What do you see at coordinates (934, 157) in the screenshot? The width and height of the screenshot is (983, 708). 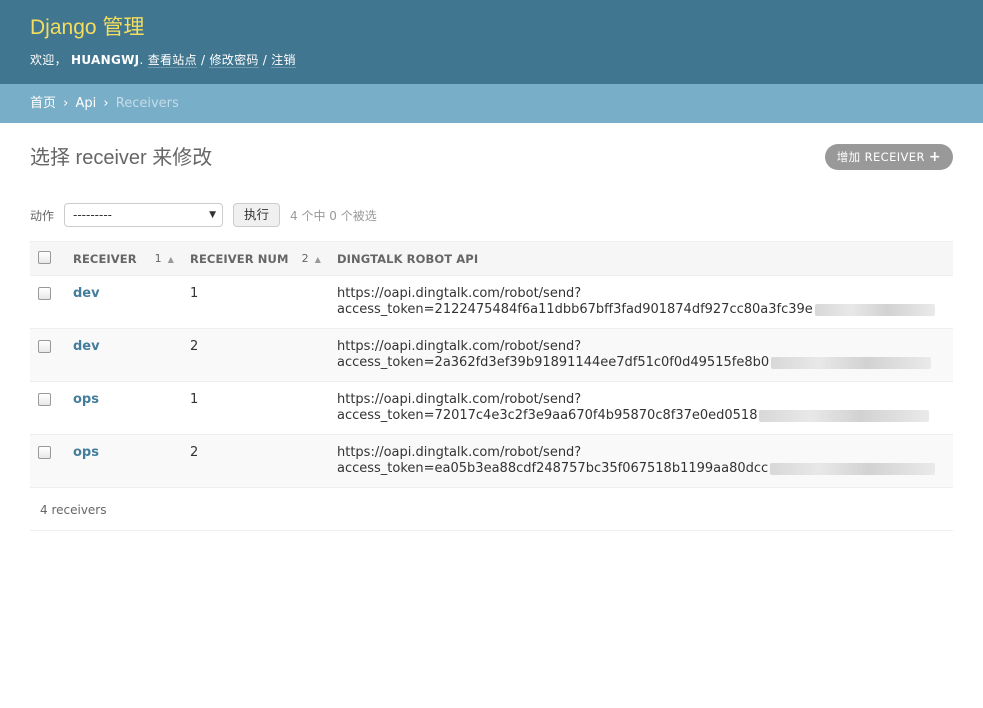 I see `plus-icon: +` at bounding box center [934, 157].